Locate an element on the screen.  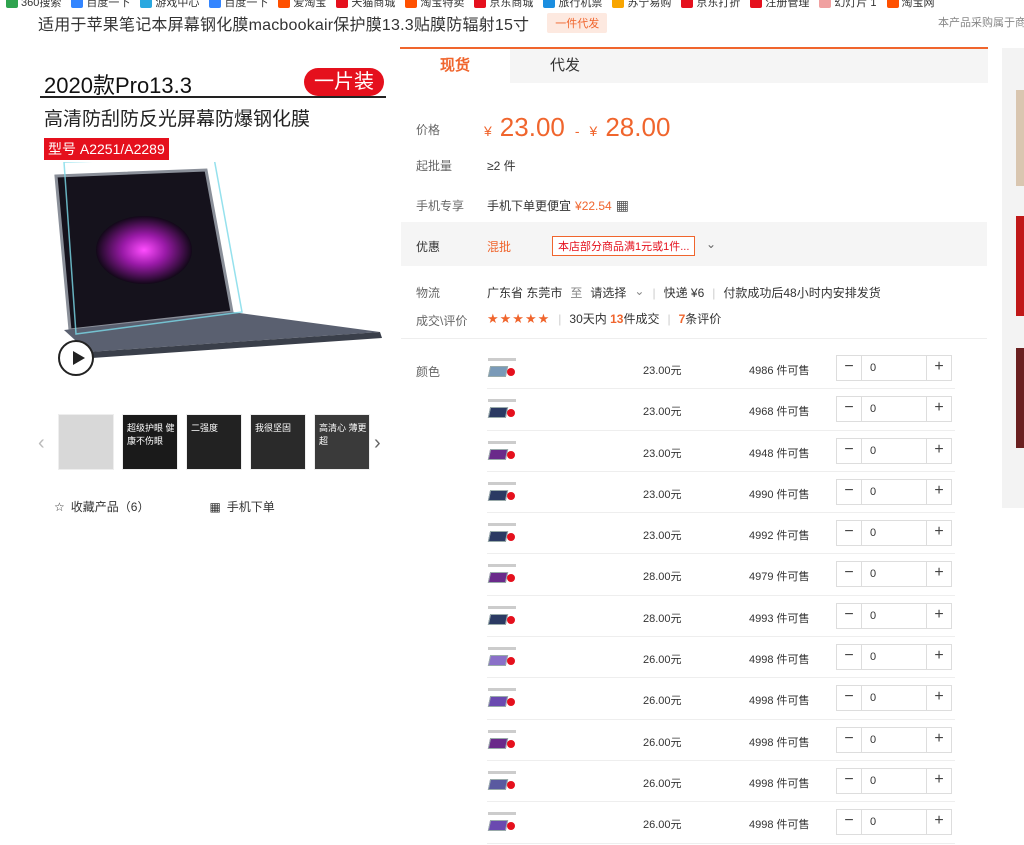
rating-stars-icon: ★★★★★ is located at coordinates (519, 318).